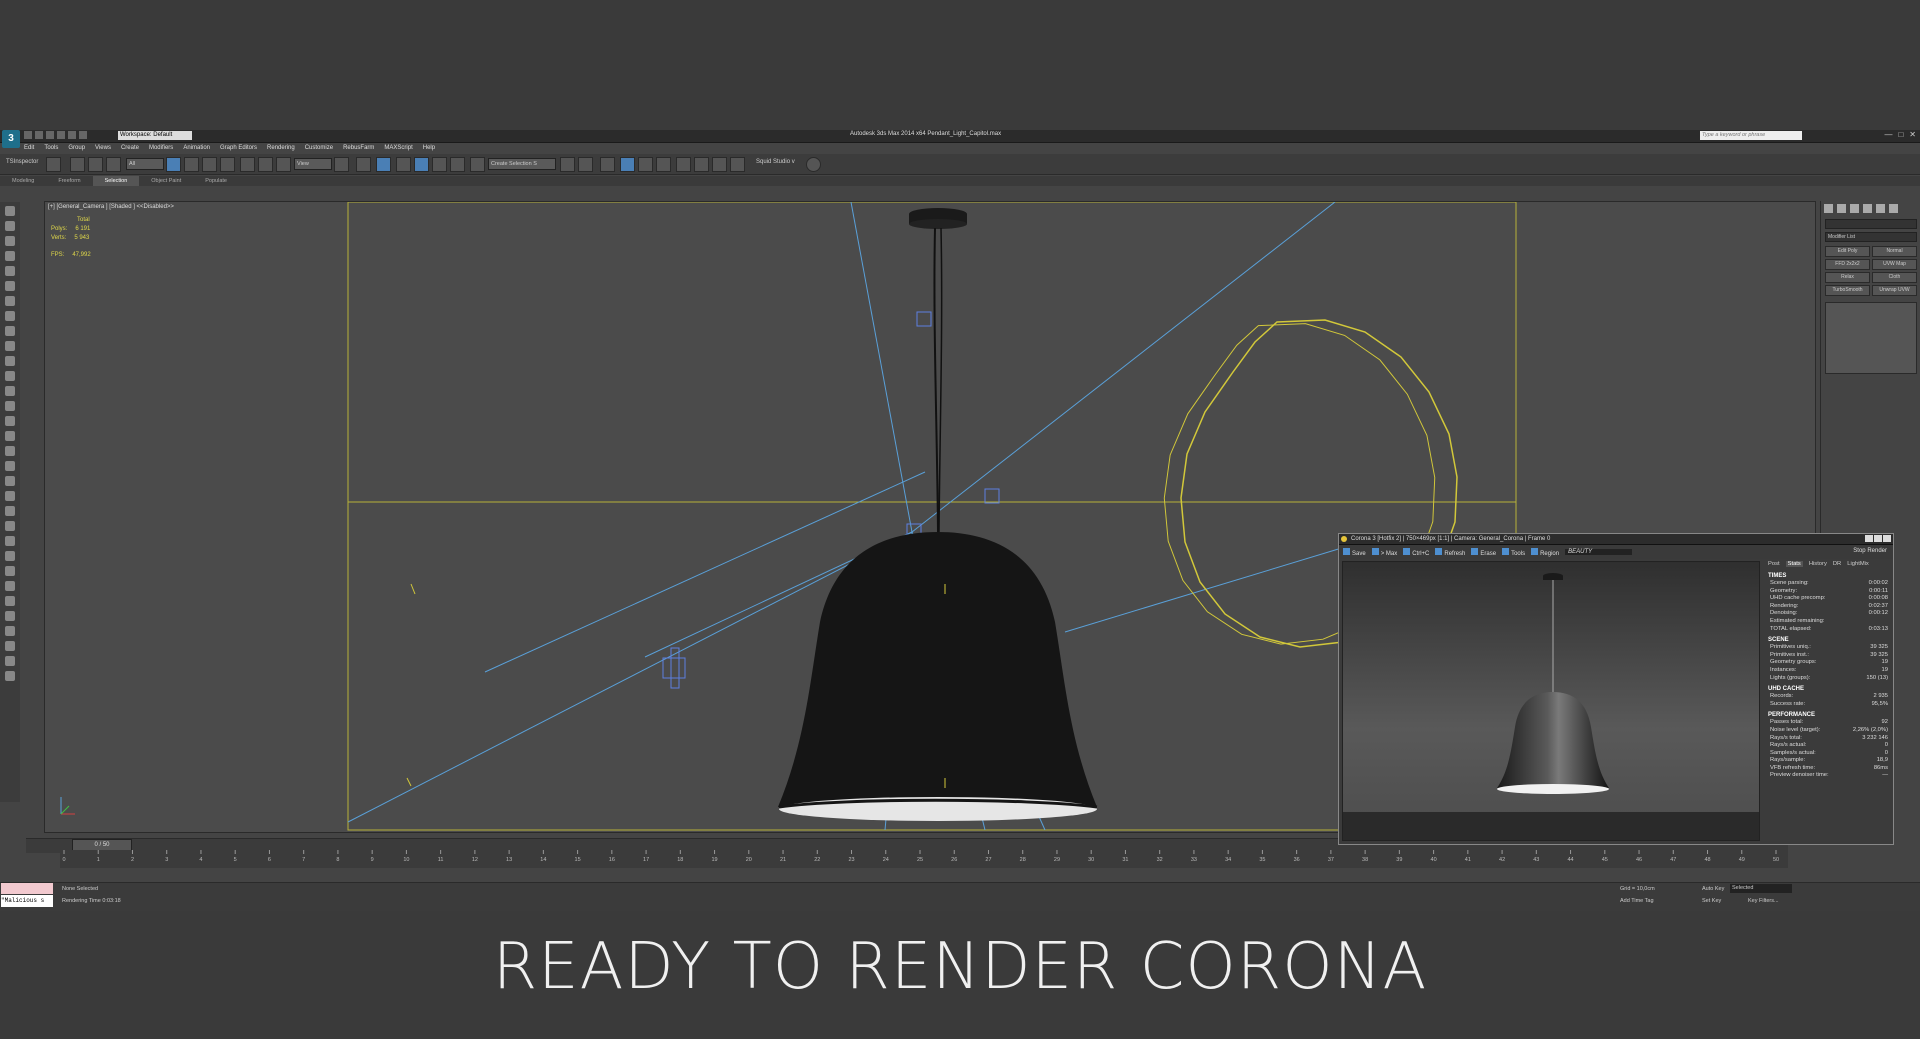 The width and height of the screenshot is (1920, 1039). Describe the element at coordinates (27, 888) in the screenshot. I see `maxscript-listener-line` at that location.